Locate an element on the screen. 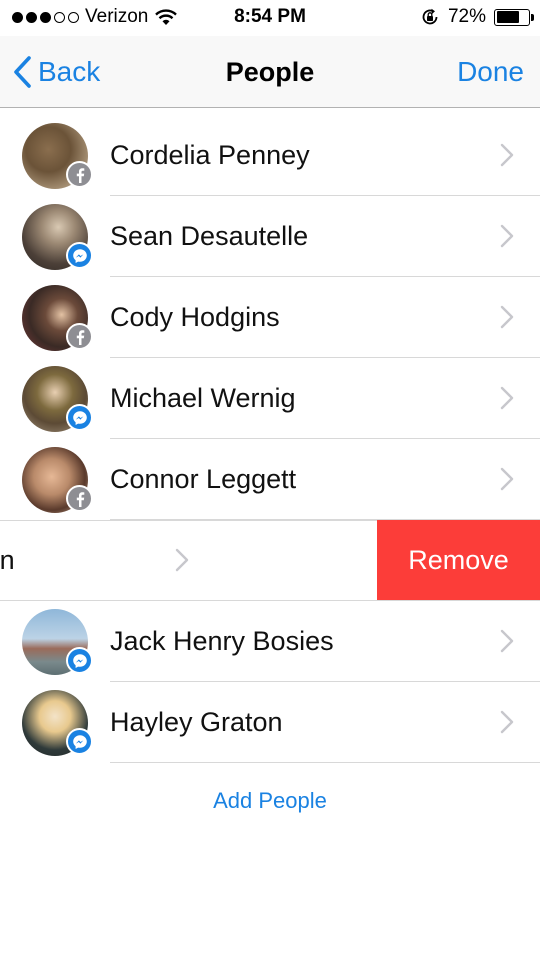 The height and width of the screenshot is (960, 540). rotation-lock-icon is located at coordinates (430, 16).